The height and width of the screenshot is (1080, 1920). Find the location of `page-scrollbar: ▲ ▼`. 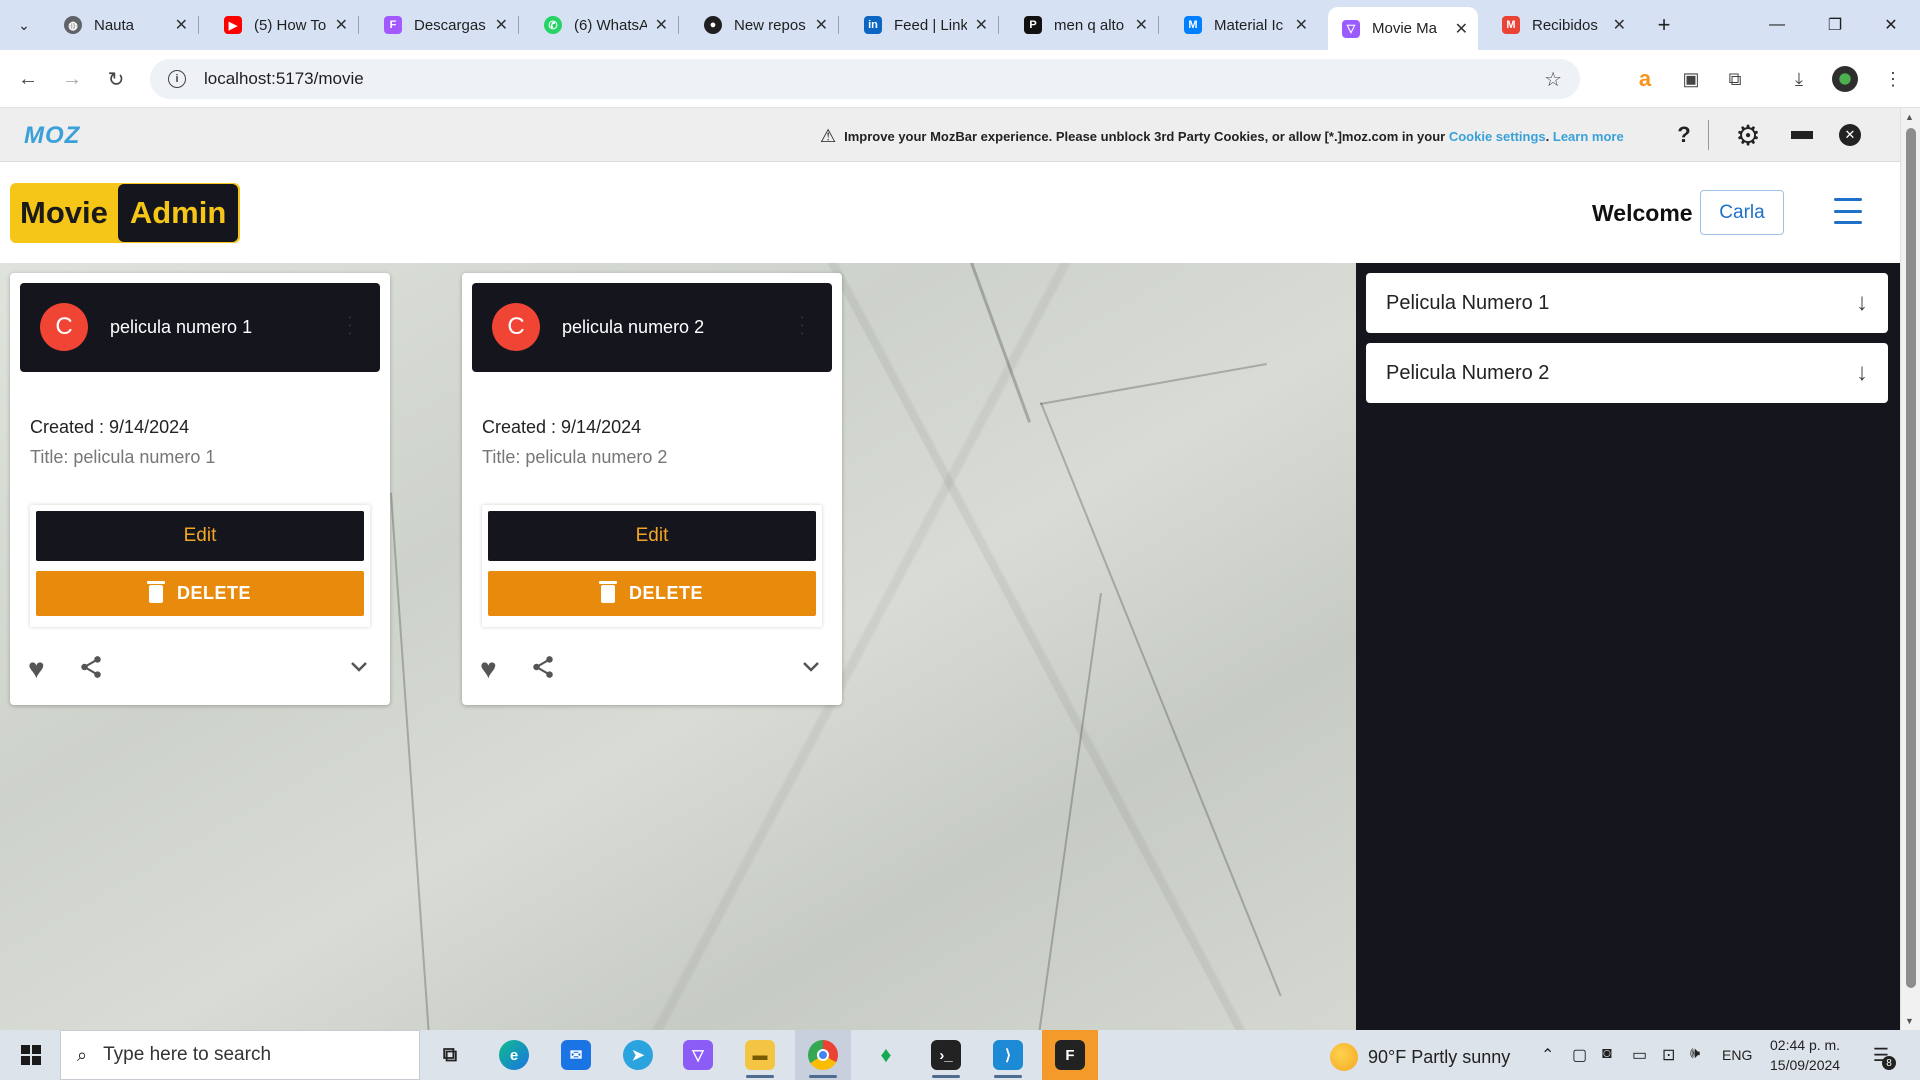

page-scrollbar: ▲ ▼ is located at coordinates (1910, 569).